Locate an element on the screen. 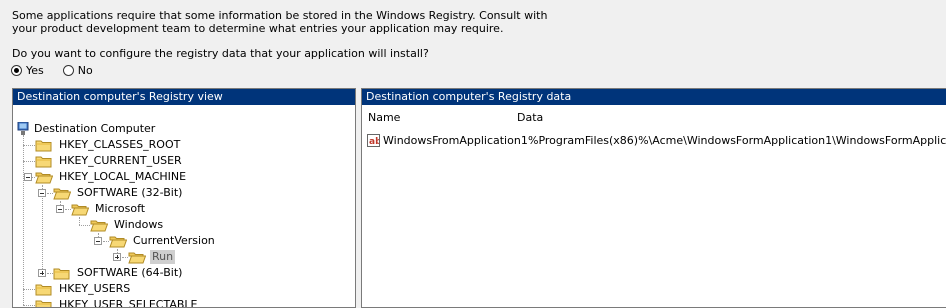 The height and width of the screenshot is (308, 946). currentversion-collapse-toggle is located at coordinates (98, 241).